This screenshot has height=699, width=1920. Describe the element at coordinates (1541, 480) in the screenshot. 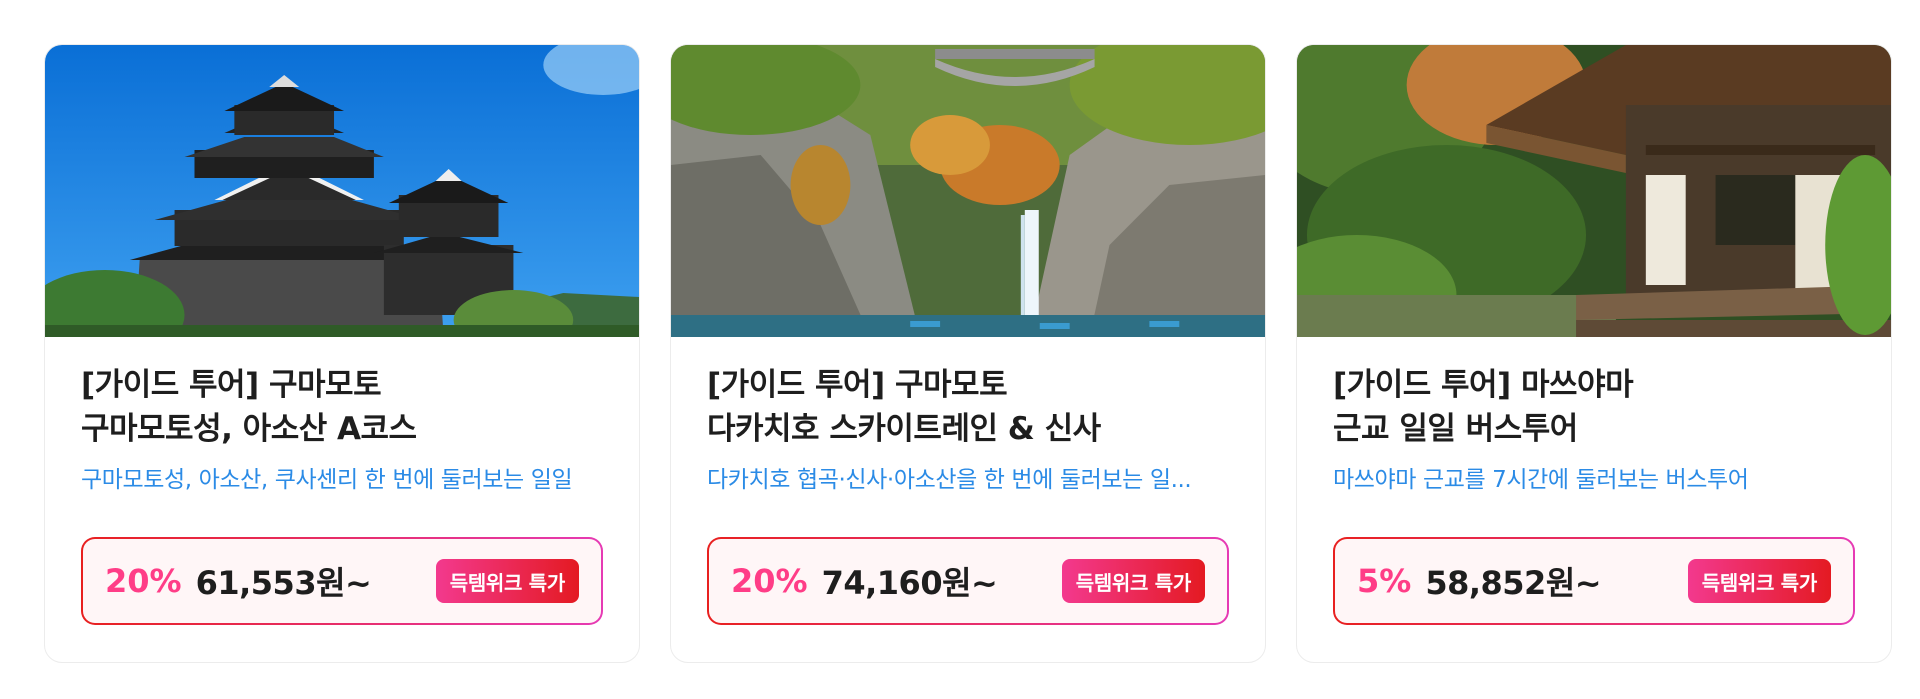

I see `product-description: 마쓰야마 근교를 7시간에 둘러보는 버스투어` at that location.